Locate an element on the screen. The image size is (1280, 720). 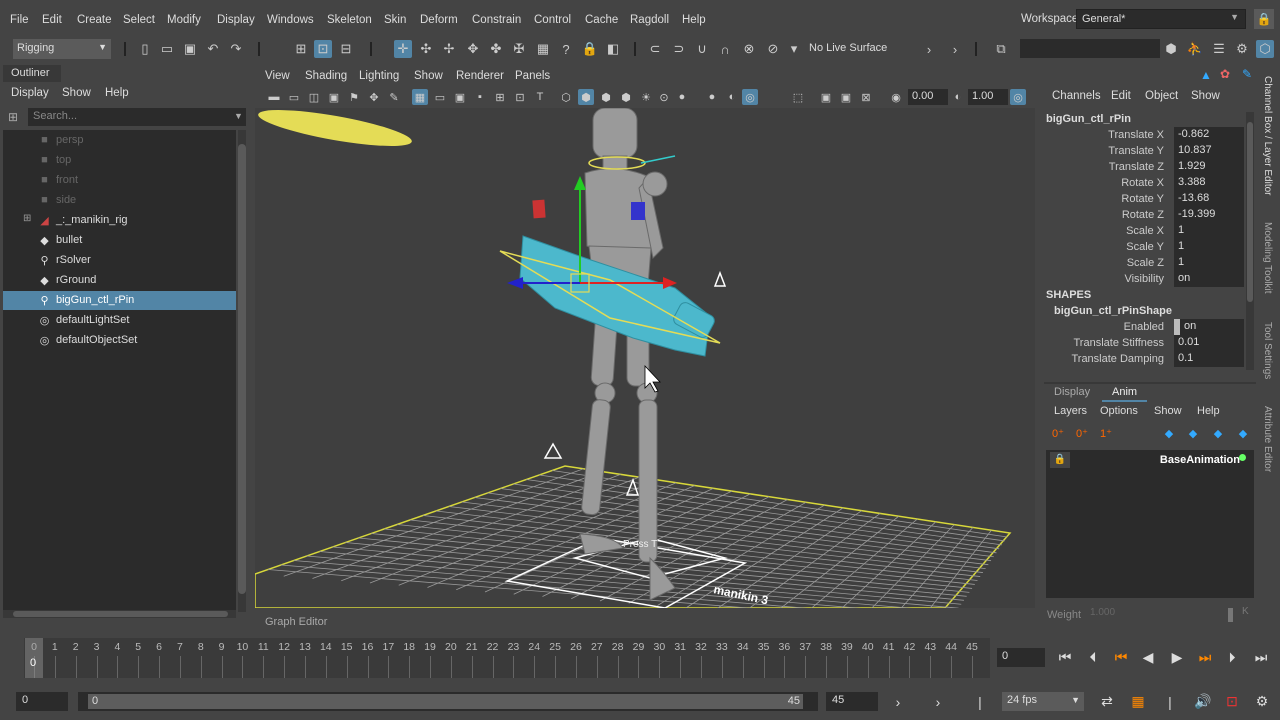
viewport-menu-panels: Panels is located at coordinates (532, 76).